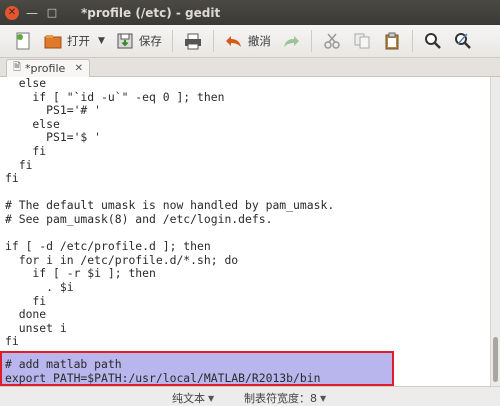  I want to click on new-document-button, so click(23, 41).